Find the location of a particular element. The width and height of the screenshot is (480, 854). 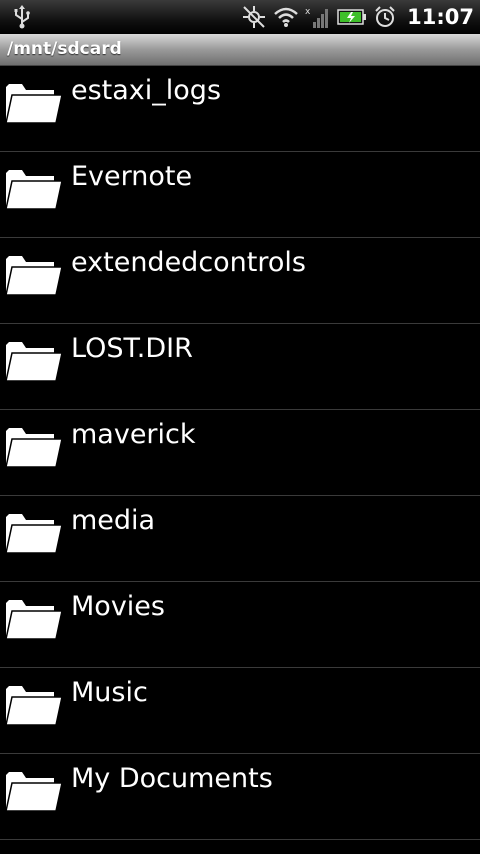

clock-time: 11:07 is located at coordinates (440, 17).